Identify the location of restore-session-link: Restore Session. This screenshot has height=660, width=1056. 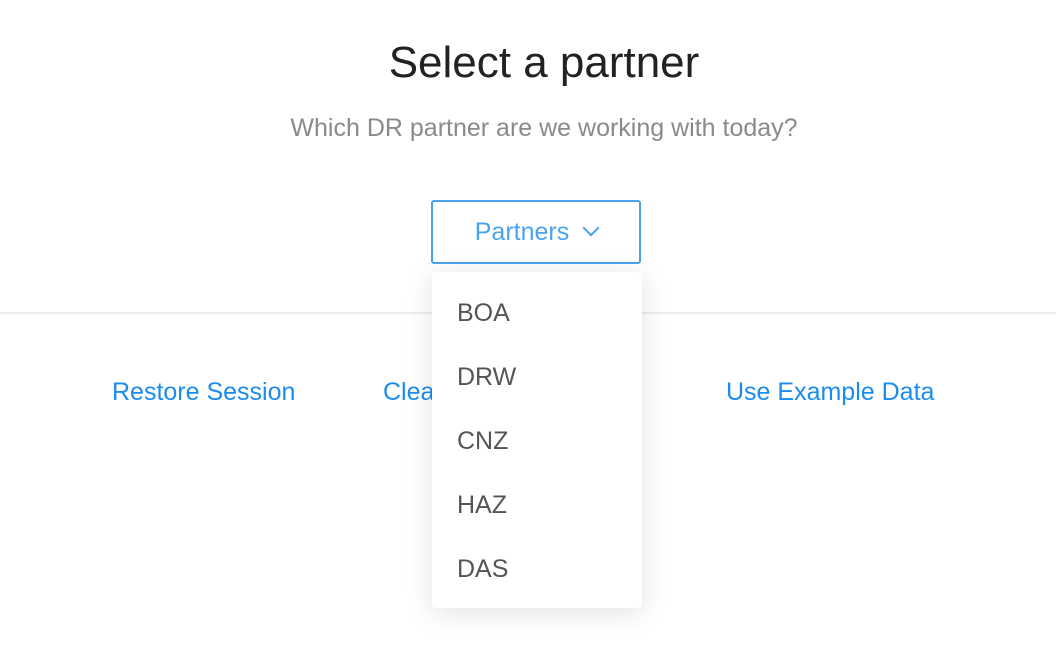
(203, 392).